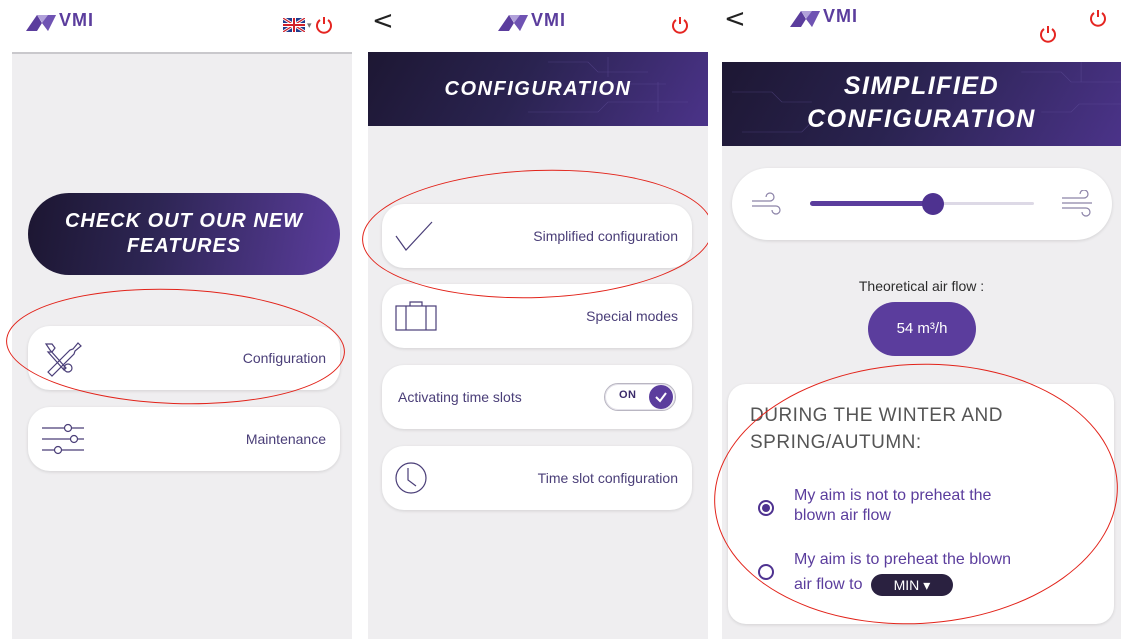  I want to click on simplified-header: SIMPLIFIED CONFIGURATION, so click(921, 104).